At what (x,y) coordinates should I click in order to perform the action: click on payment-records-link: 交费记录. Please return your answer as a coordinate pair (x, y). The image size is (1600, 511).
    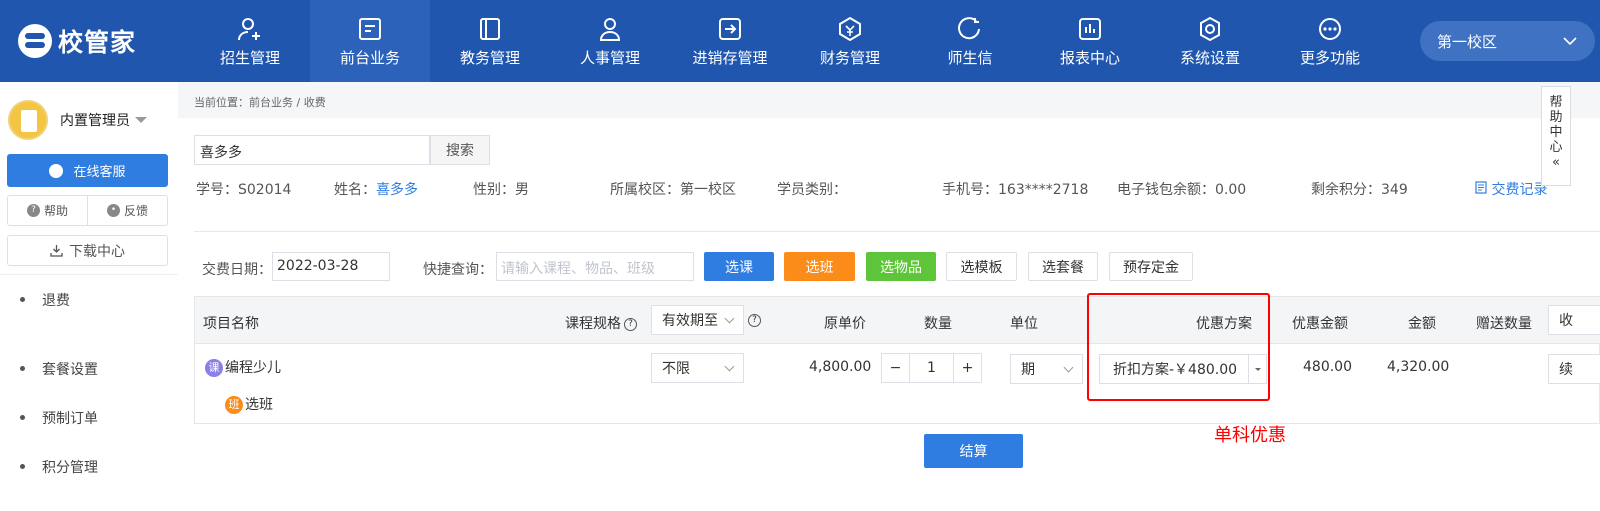
    Looking at the image, I should click on (1511, 189).